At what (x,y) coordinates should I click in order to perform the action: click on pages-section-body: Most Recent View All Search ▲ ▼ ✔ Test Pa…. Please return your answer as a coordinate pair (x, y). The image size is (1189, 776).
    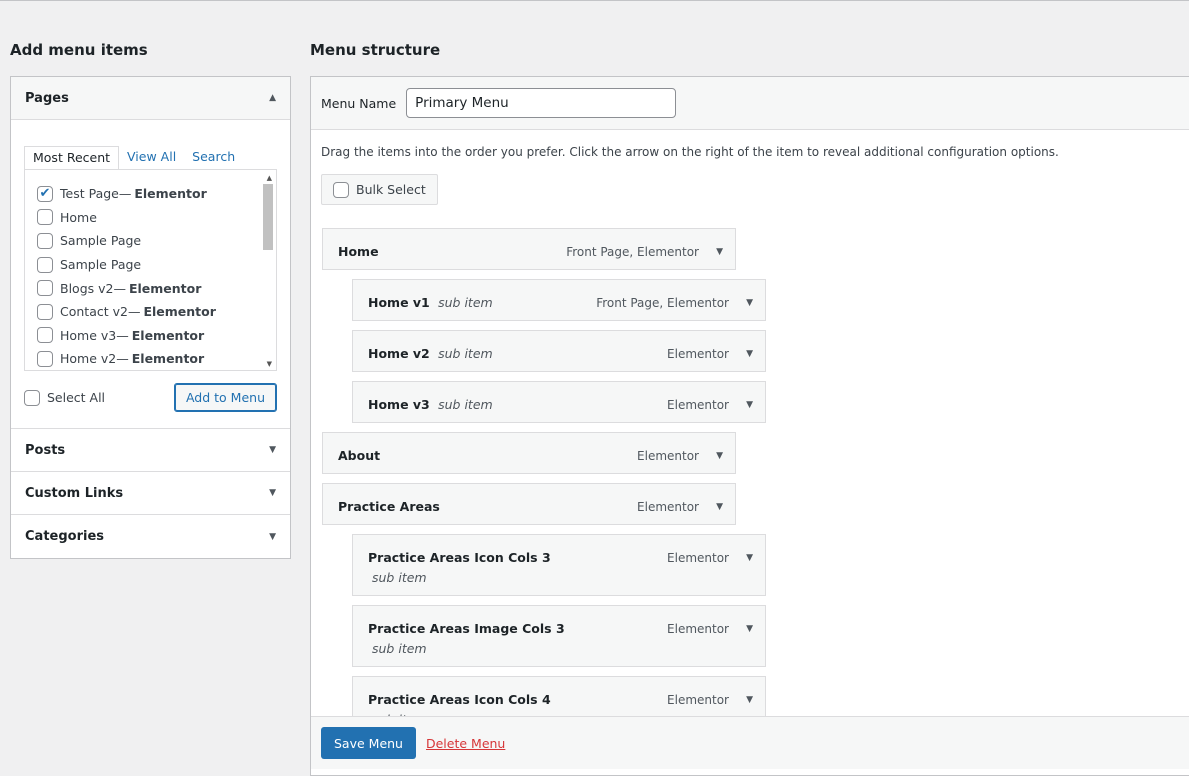
    Looking at the image, I should click on (150, 274).